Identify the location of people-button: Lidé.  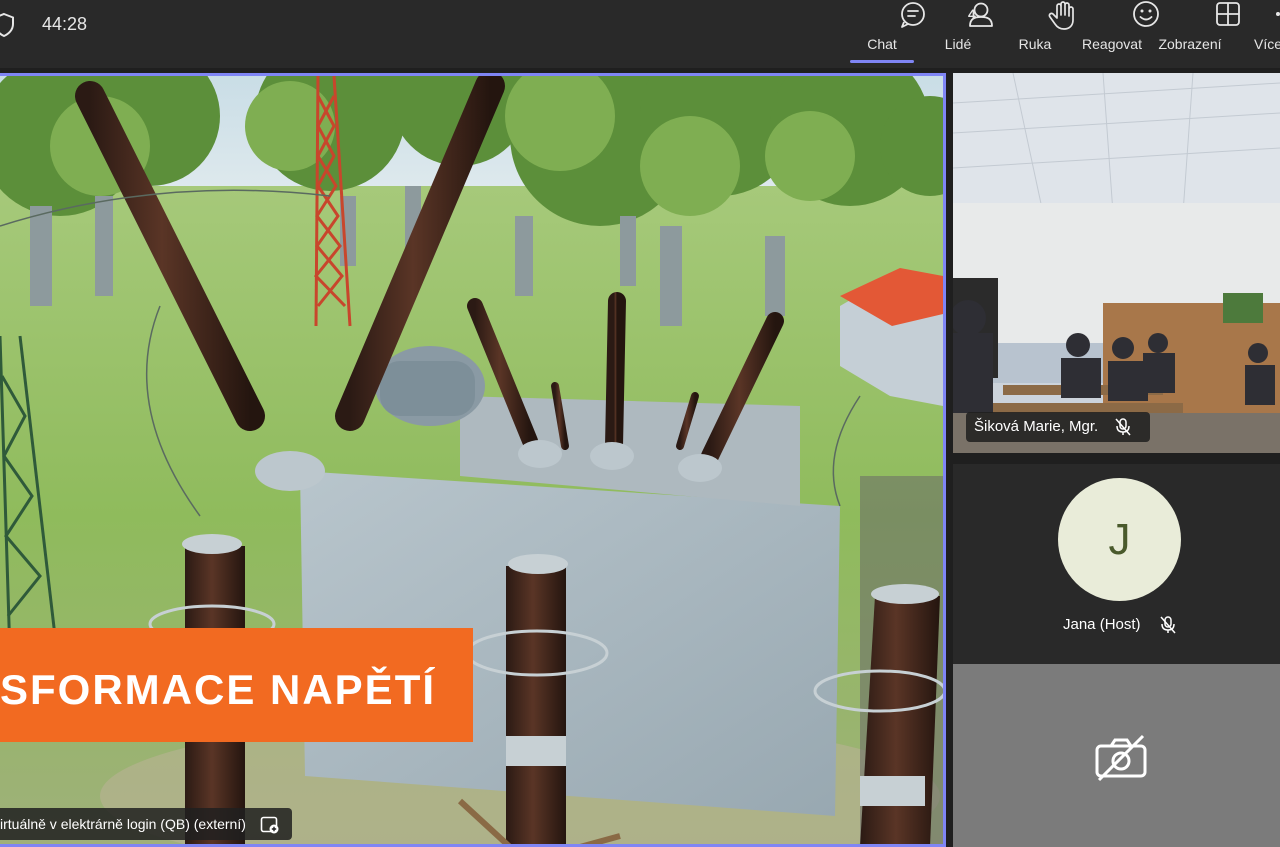
(960, 34).